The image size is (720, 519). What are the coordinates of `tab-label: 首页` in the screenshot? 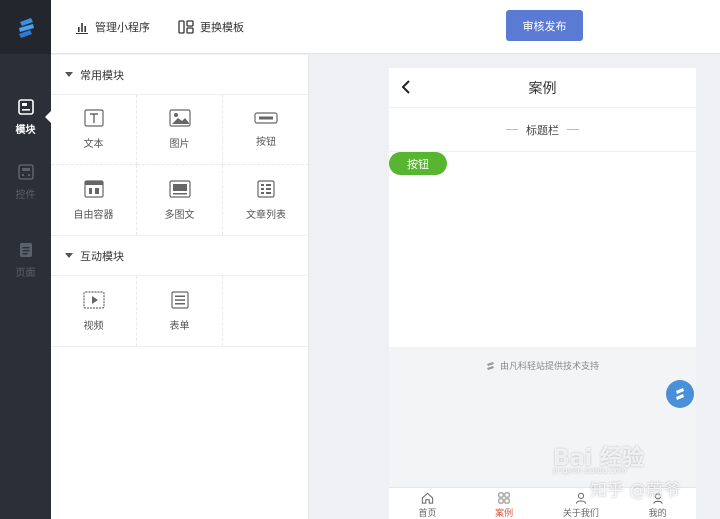 It's located at (427, 514).